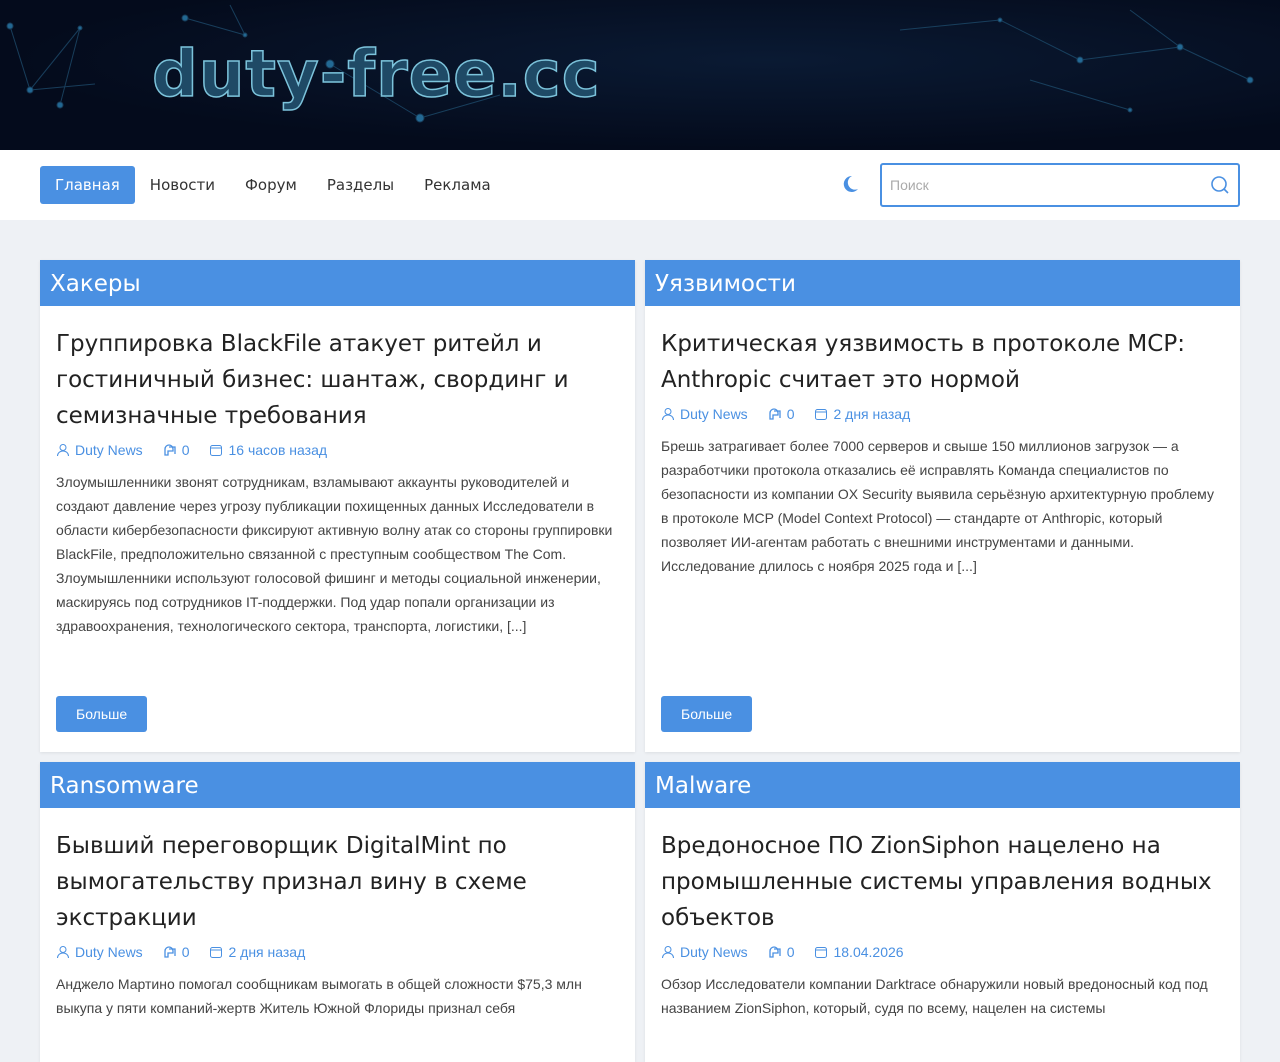 This screenshot has height=1062, width=1280. What do you see at coordinates (640, 185) in the screenshot?
I see `main-nav: Главная Новости Форум Разделы Реклама` at bounding box center [640, 185].